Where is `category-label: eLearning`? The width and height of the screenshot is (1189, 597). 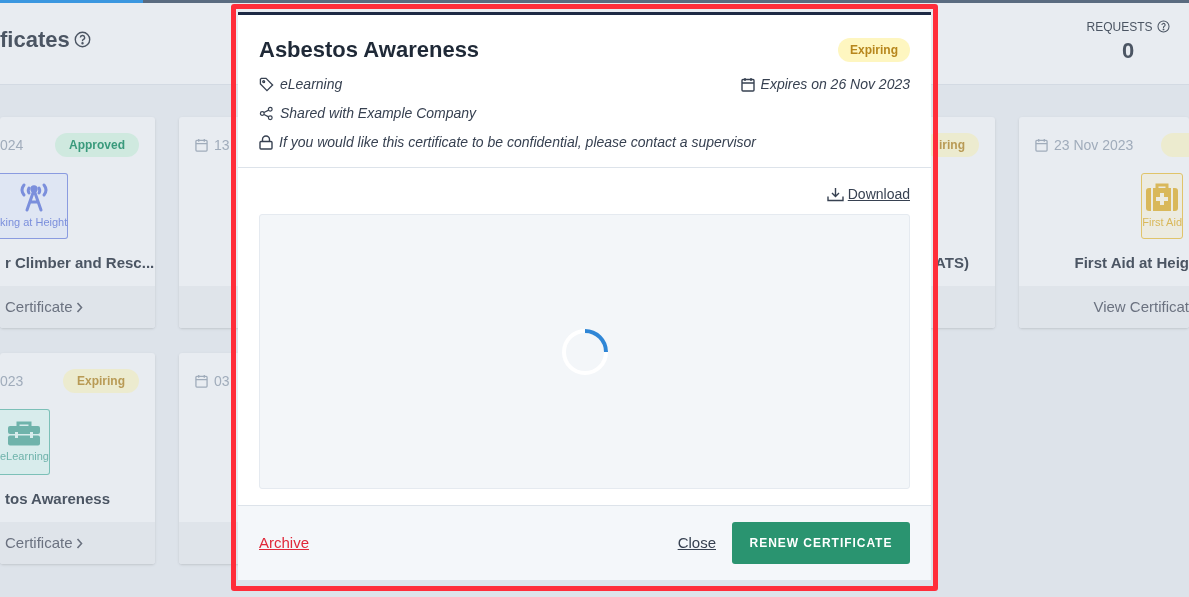 category-label: eLearning is located at coordinates (24, 456).